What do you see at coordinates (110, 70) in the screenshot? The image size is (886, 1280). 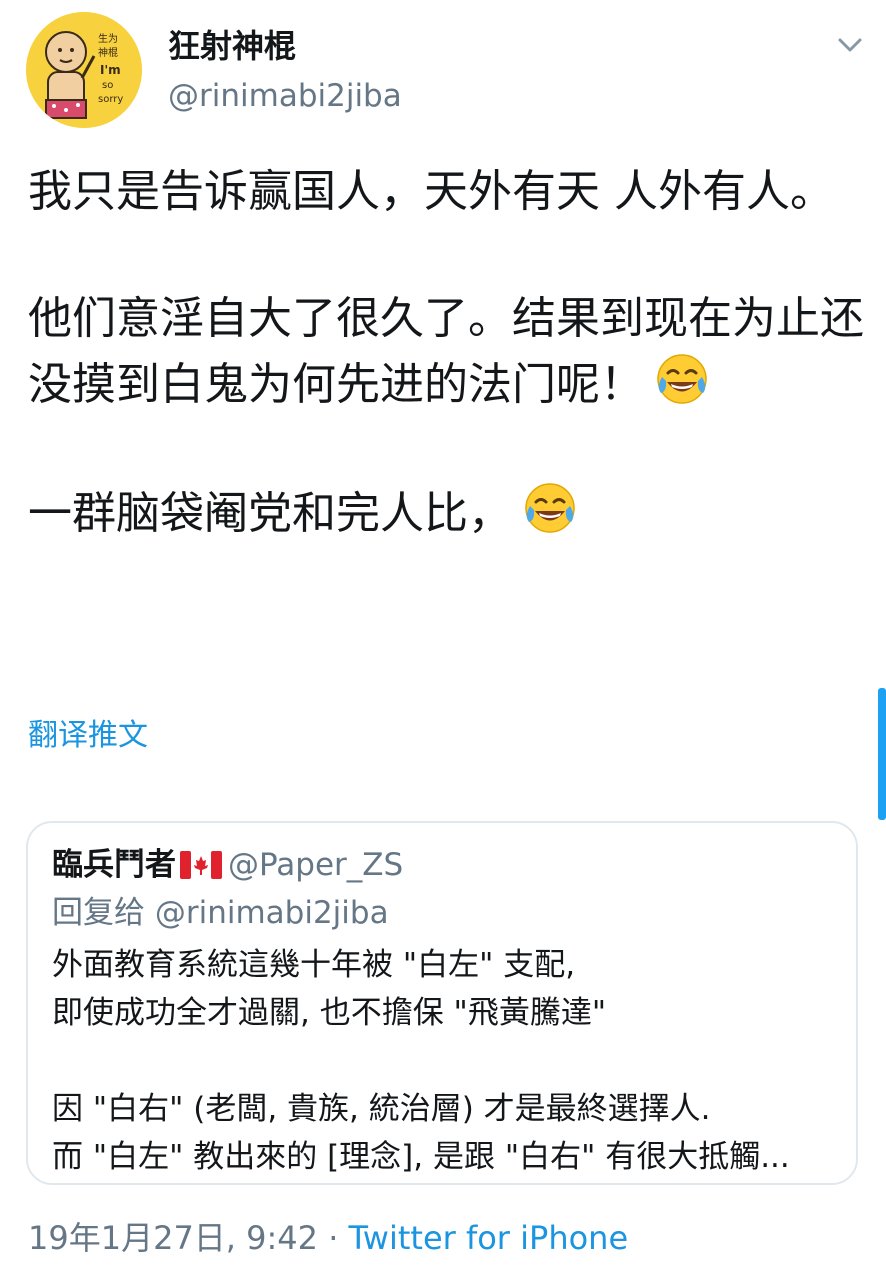 I see `avatar-text-line-3: I'm` at bounding box center [110, 70].